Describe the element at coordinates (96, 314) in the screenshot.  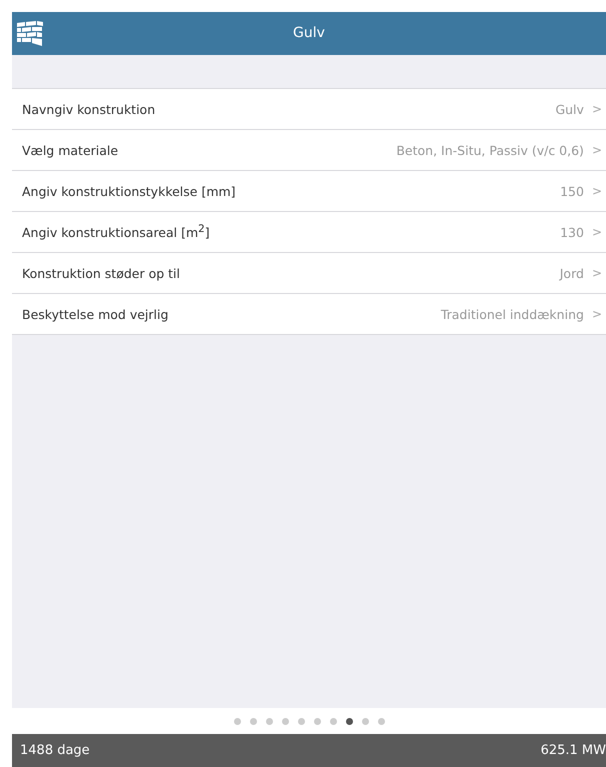
I see `row-label: Beskyttelse mod vejrlig` at that location.